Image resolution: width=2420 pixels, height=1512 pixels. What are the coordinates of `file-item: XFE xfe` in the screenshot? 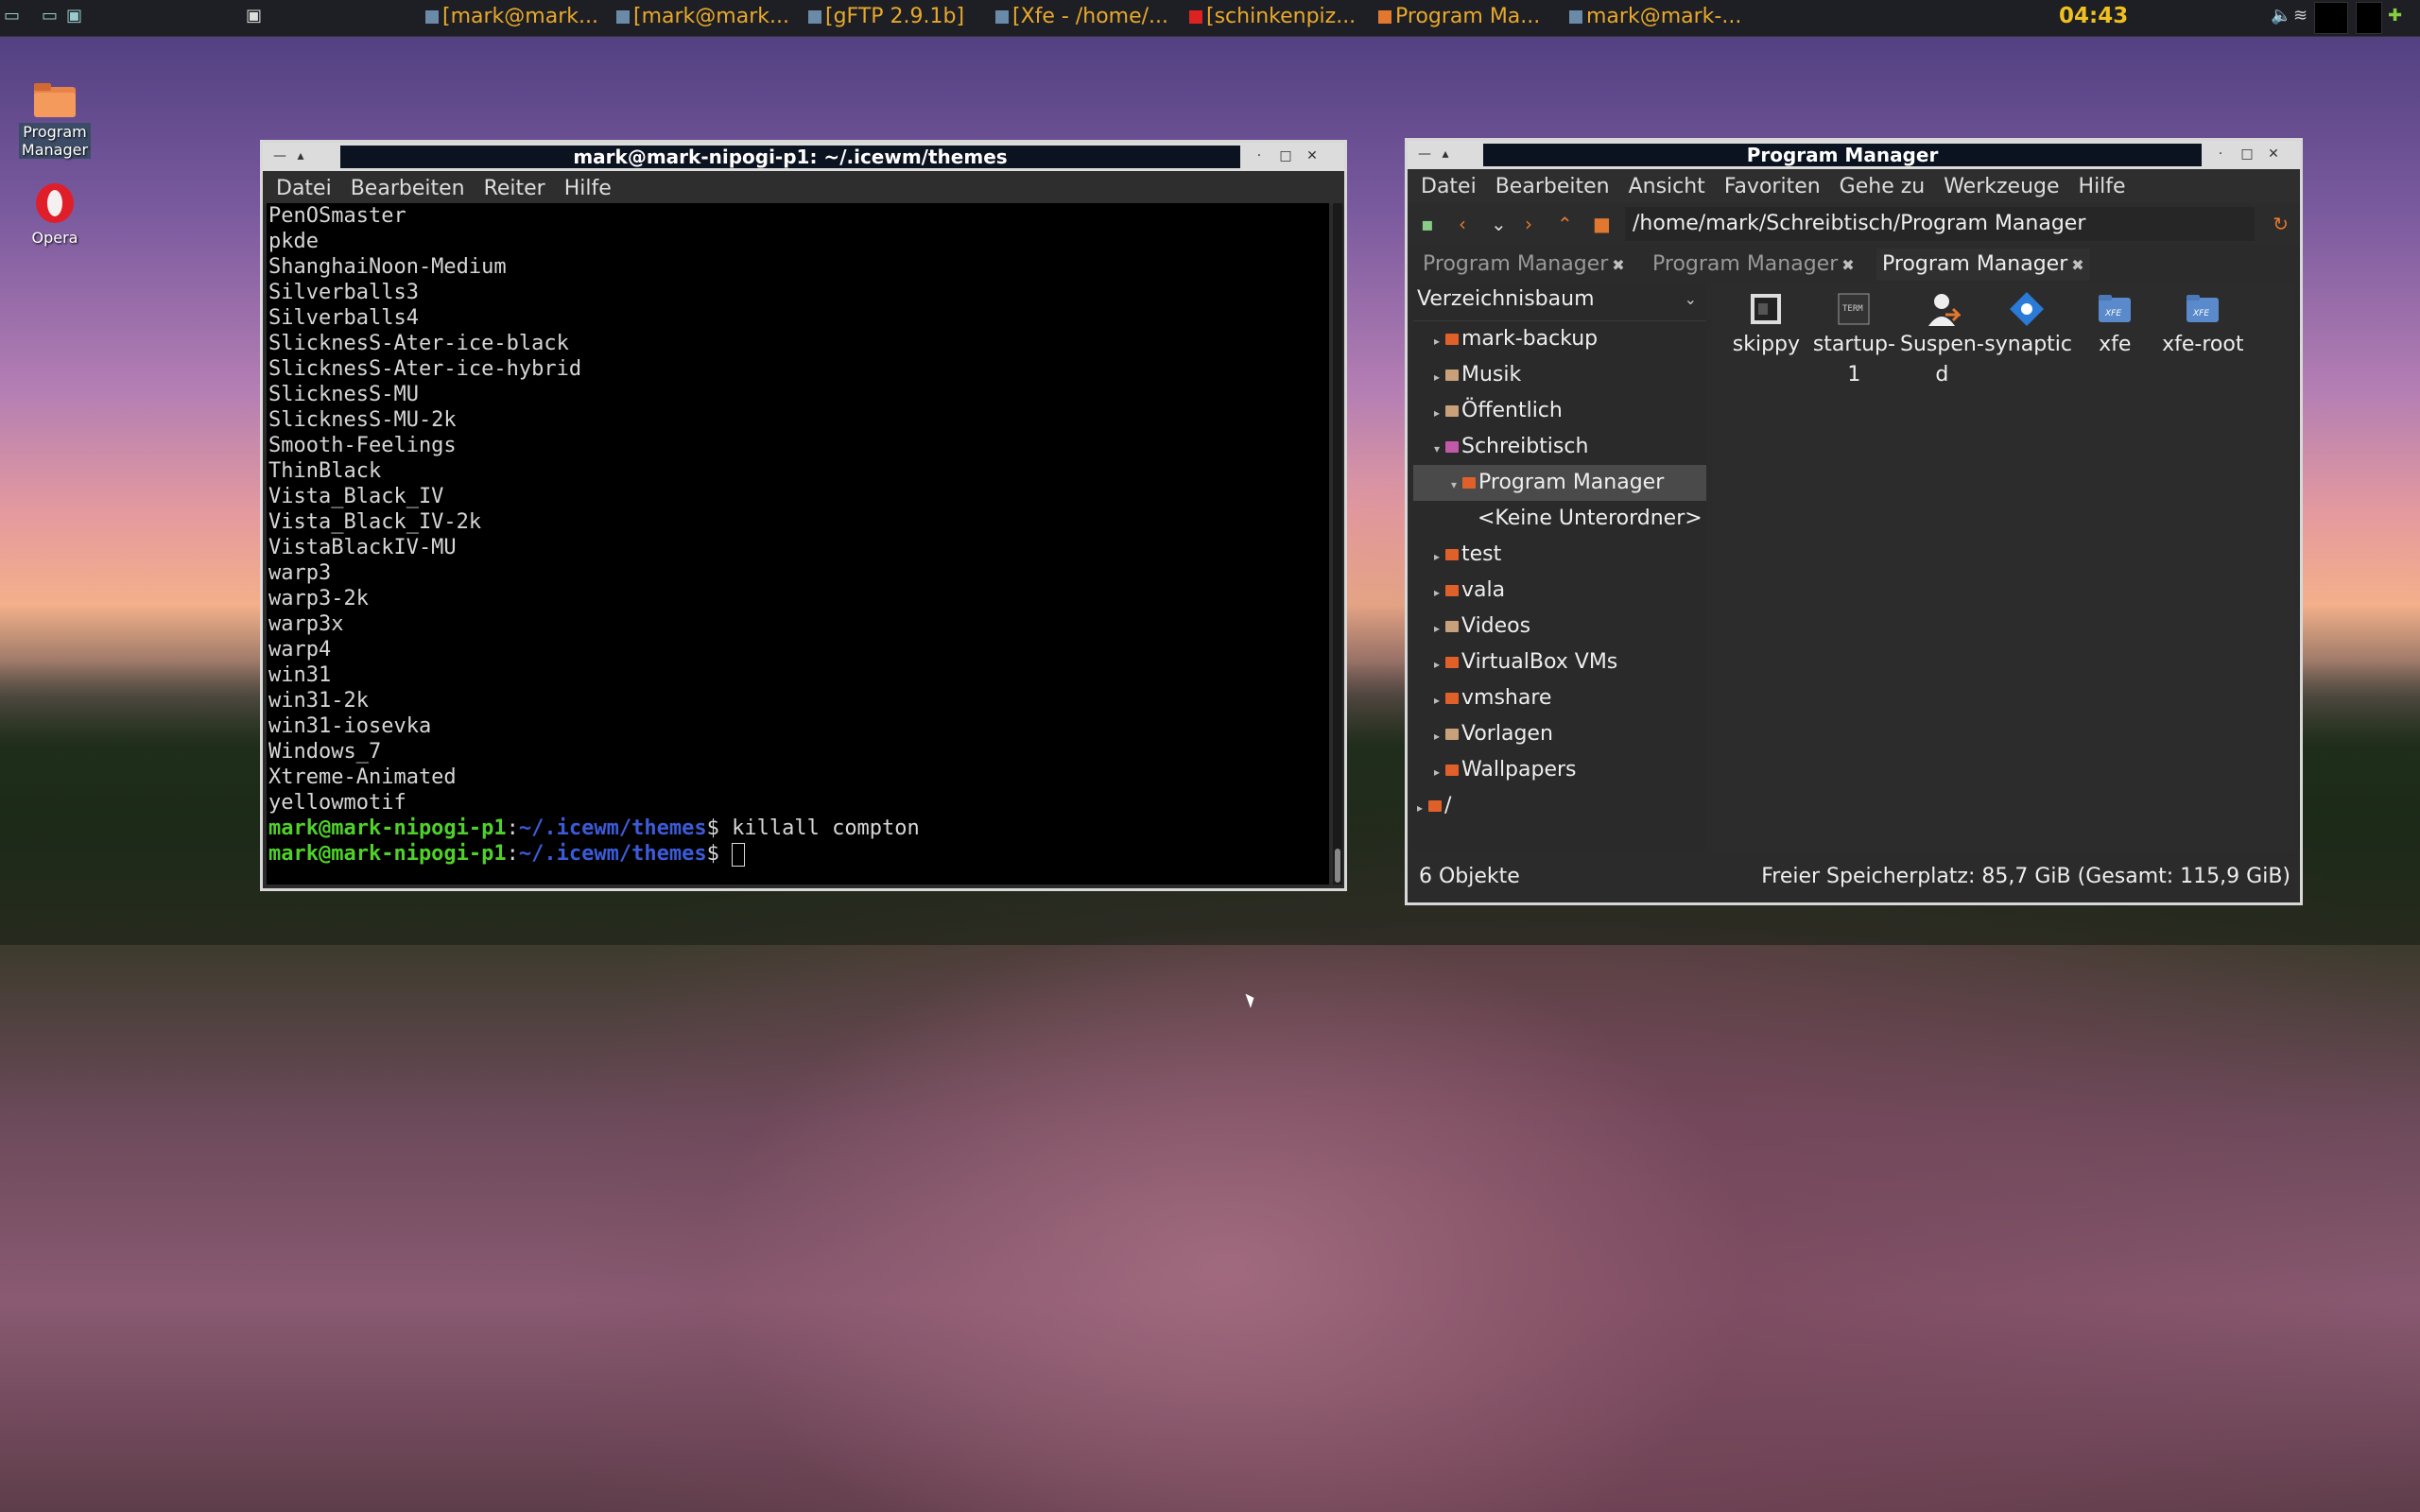 It's located at (2114, 325).